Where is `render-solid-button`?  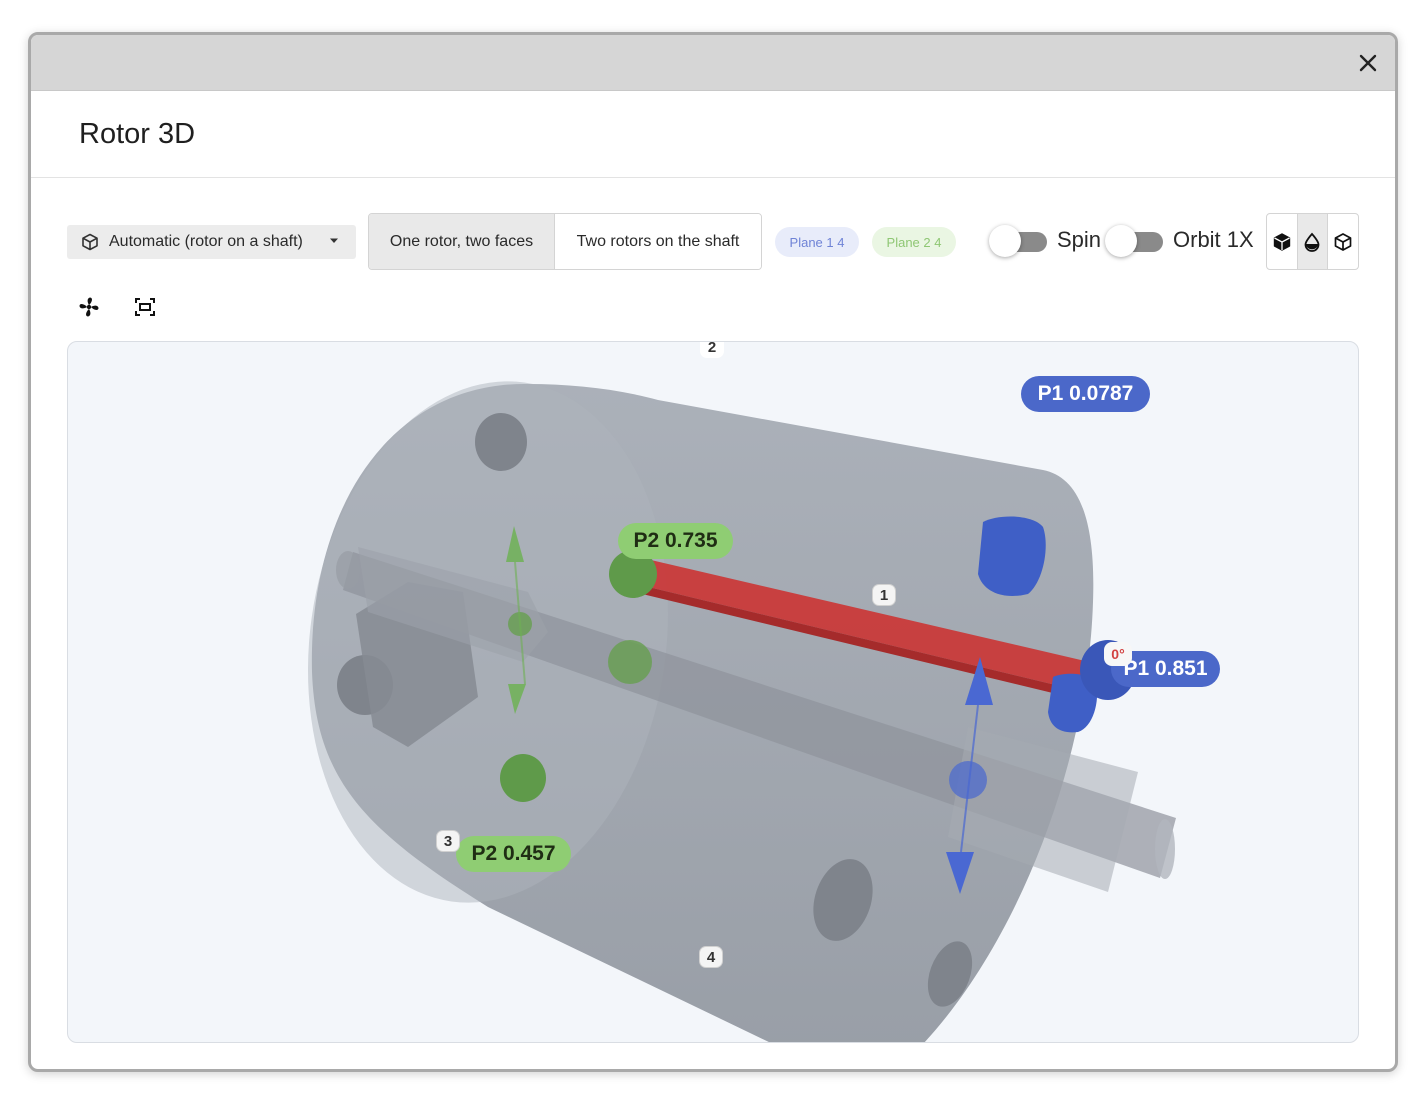
render-solid-button is located at coordinates (1282, 241).